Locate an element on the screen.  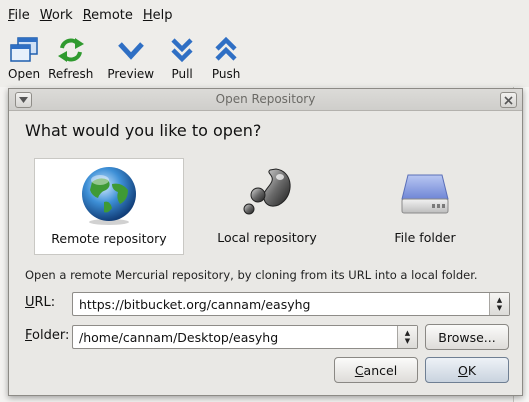
close-icon is located at coordinates (508, 100).